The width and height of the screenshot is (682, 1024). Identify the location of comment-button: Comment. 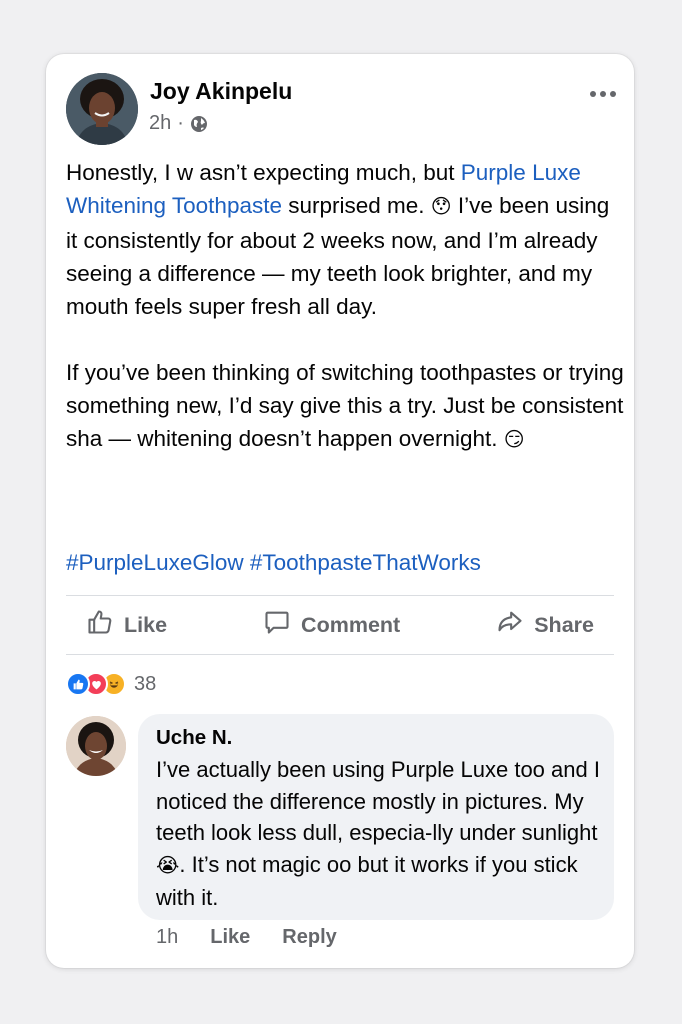
(331, 625).